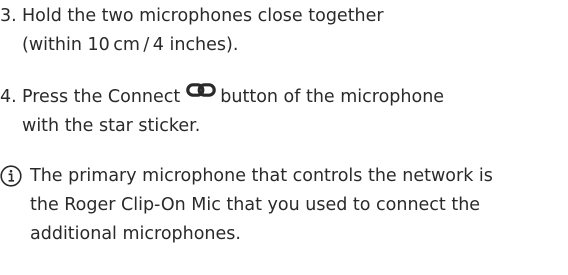 The width and height of the screenshot is (568, 275). I want to click on link-icon, so click(201, 90).